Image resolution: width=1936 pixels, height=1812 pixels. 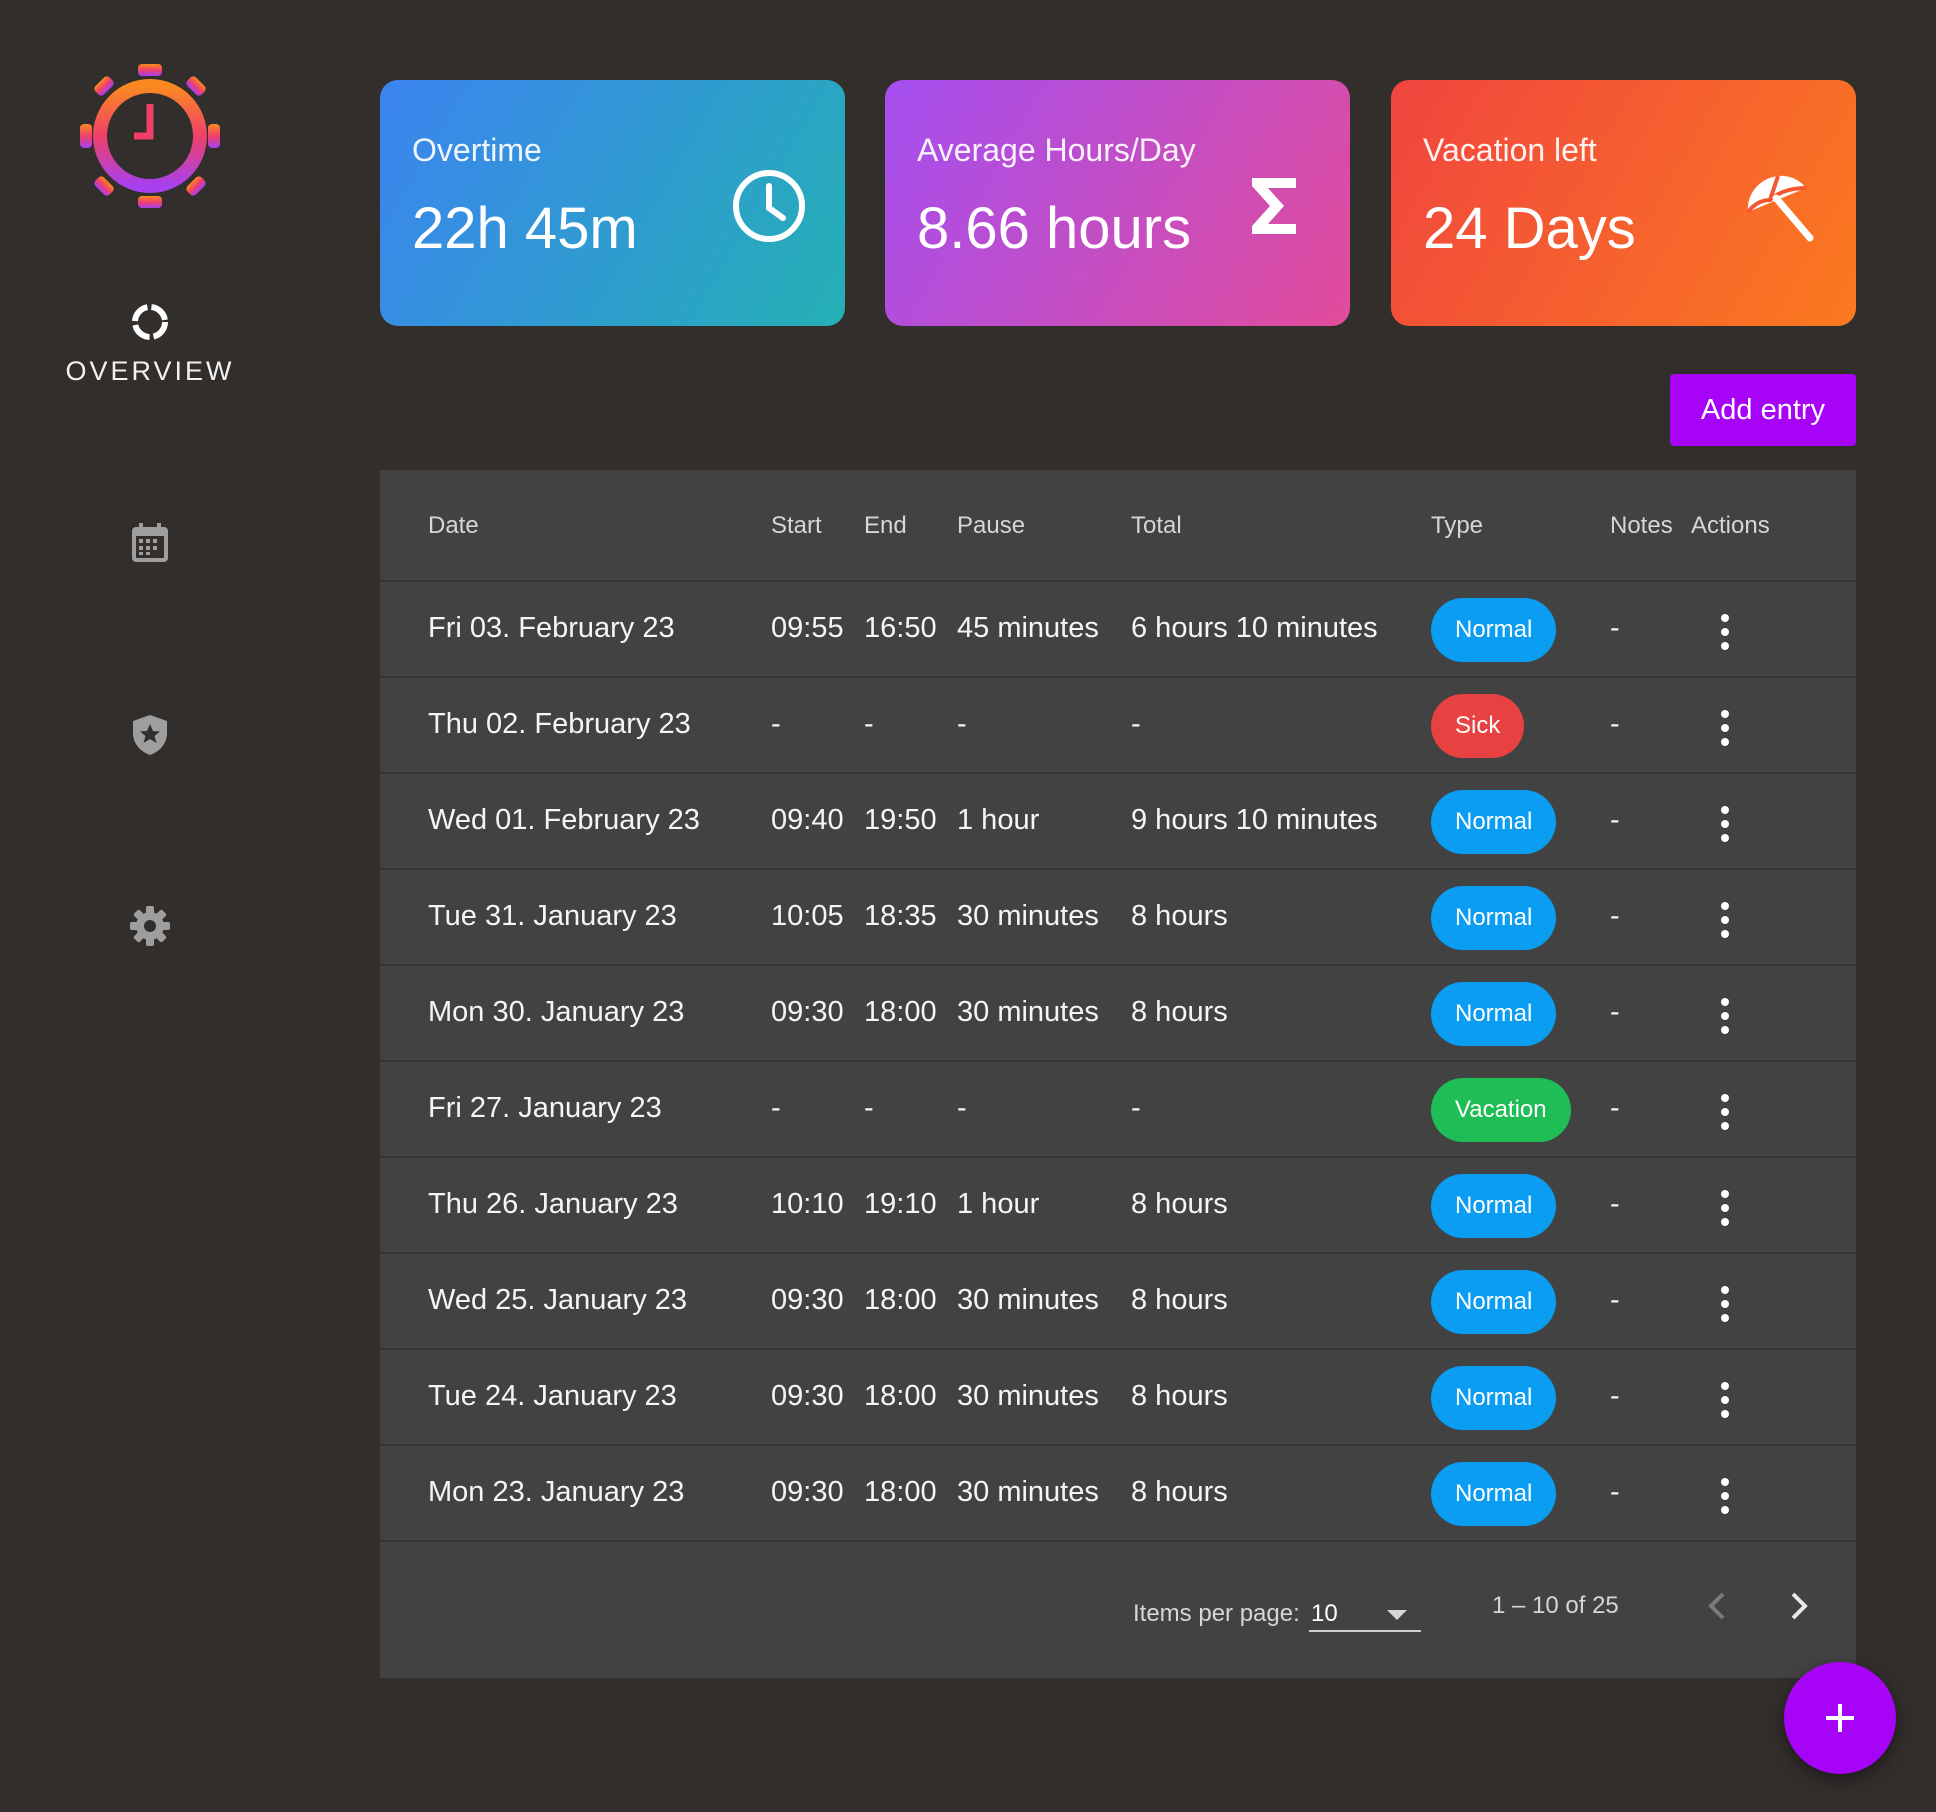 I want to click on sidebar-item-shield, so click(x=150, y=737).